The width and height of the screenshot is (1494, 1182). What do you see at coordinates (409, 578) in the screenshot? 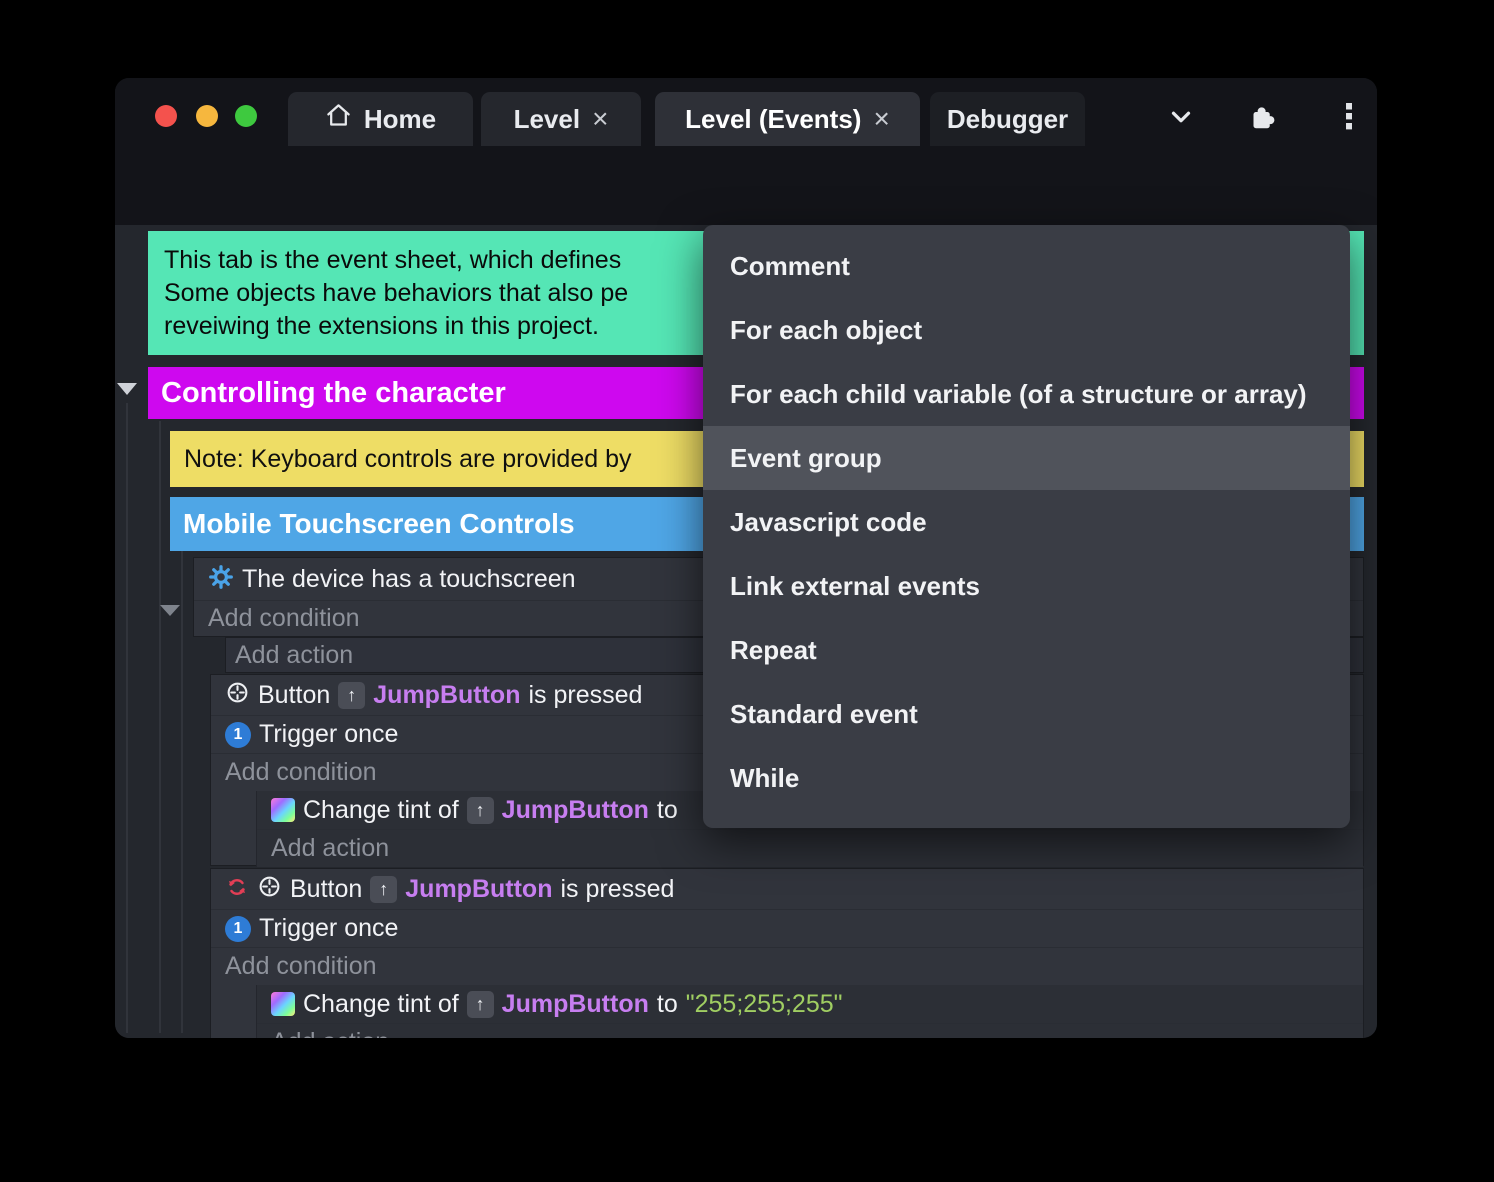
I see `condition-text: The device has a touchscreen` at bounding box center [409, 578].